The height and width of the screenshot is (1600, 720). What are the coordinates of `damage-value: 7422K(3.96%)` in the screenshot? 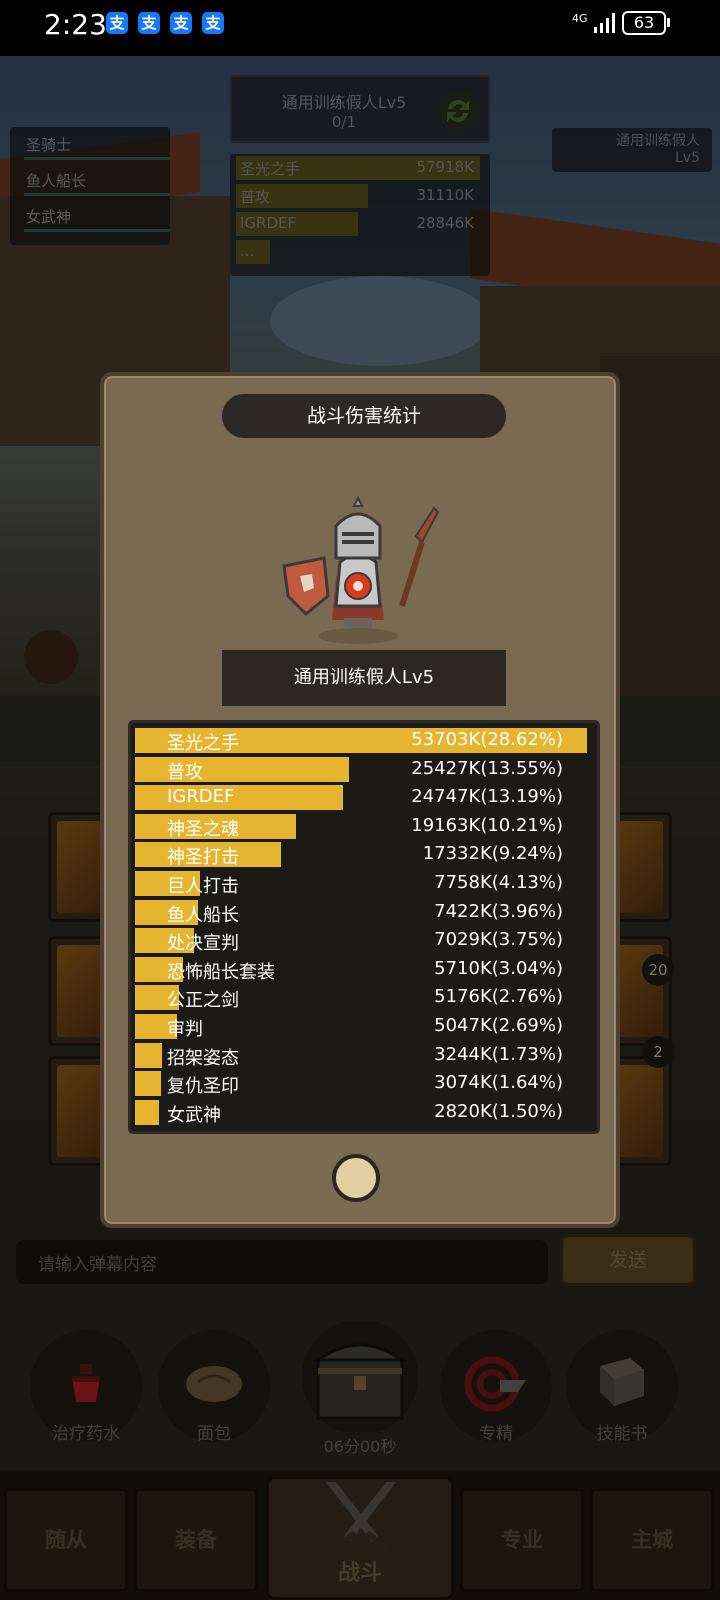 It's located at (498, 911).